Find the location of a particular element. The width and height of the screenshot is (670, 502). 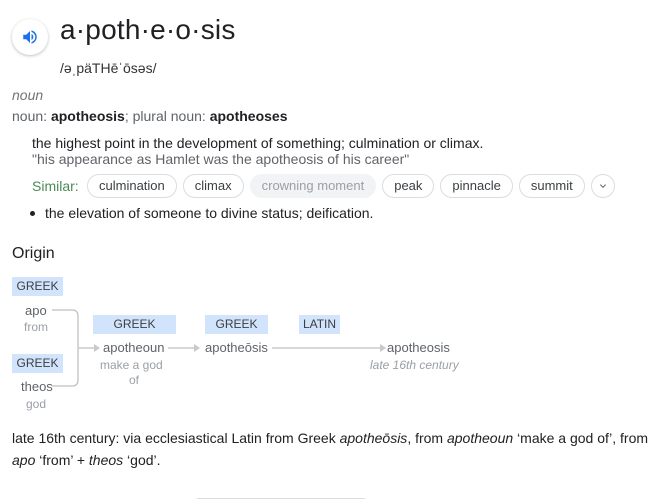

origin-text-part: , from is located at coordinates (427, 438).